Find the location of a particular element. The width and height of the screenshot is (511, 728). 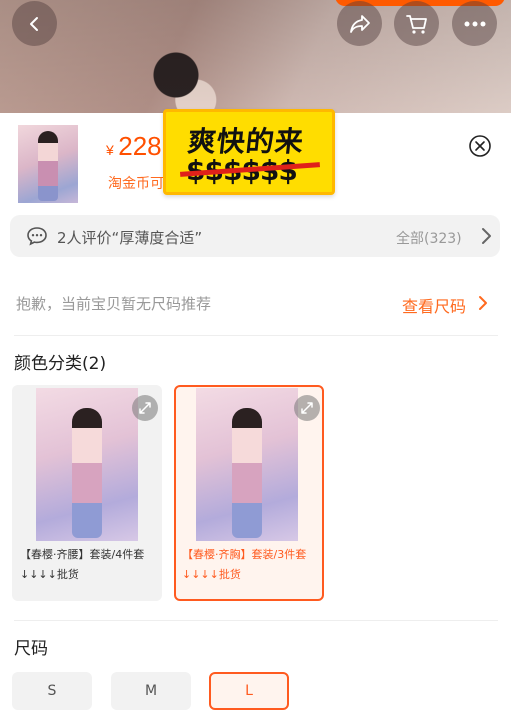

cart-icon is located at coordinates (416, 24).